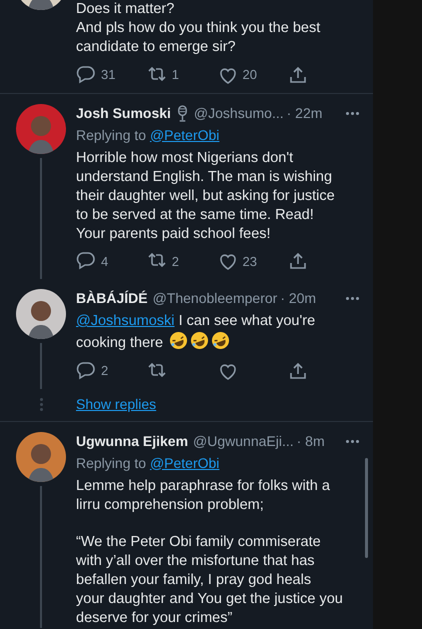 The height and width of the screenshot is (629, 422). I want to click on replie-count: 4, so click(104, 261).